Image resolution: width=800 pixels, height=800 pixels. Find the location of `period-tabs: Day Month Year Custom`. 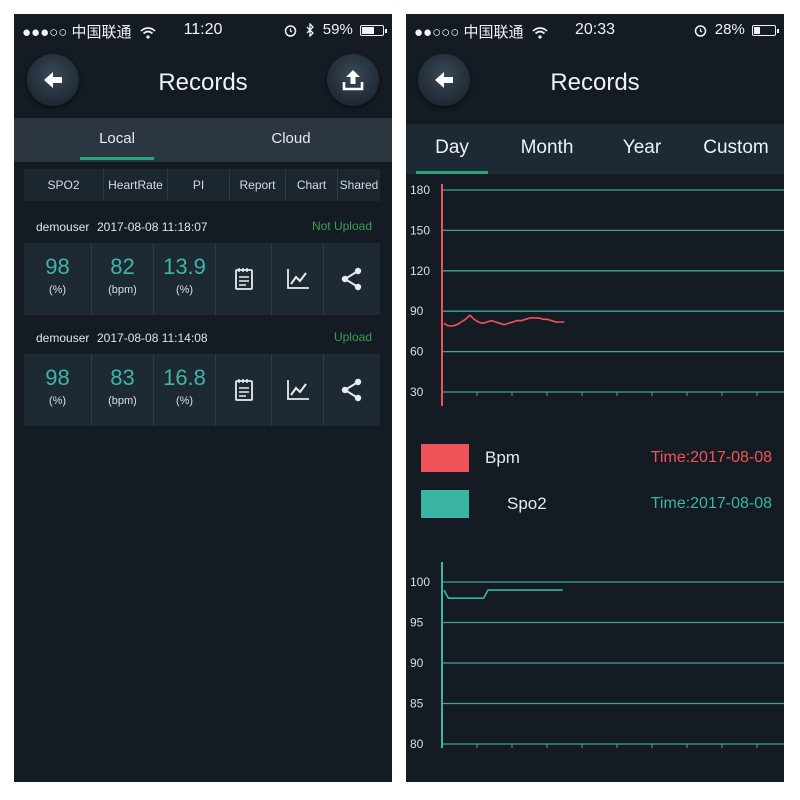

period-tabs: Day Month Year Custom is located at coordinates (595, 149).